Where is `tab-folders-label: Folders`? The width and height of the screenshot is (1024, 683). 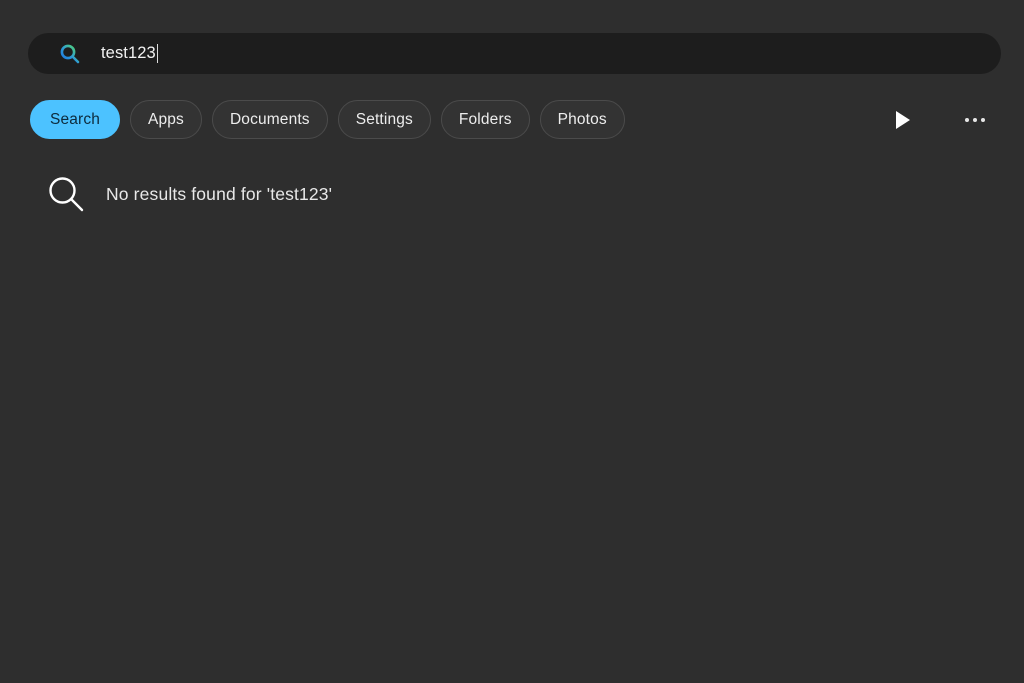
tab-folders-label: Folders is located at coordinates (485, 119).